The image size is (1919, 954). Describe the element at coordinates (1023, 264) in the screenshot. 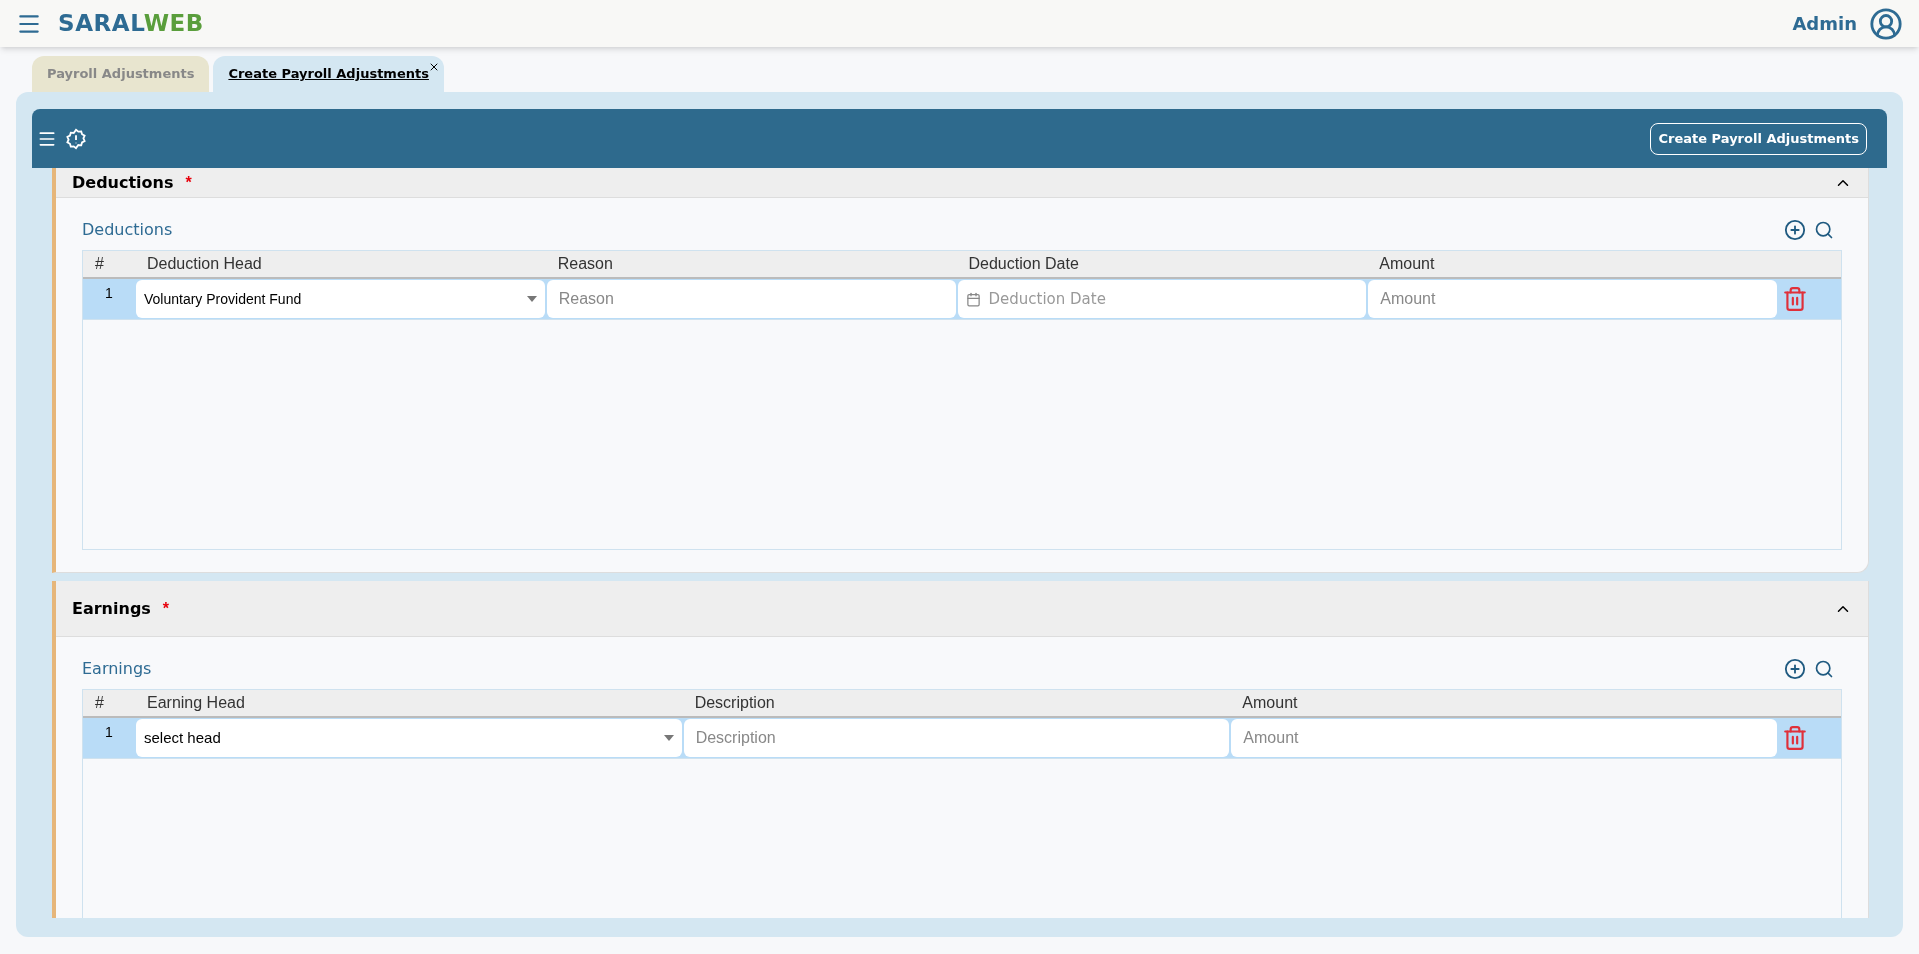

I see `column-header: Deduction Date` at that location.